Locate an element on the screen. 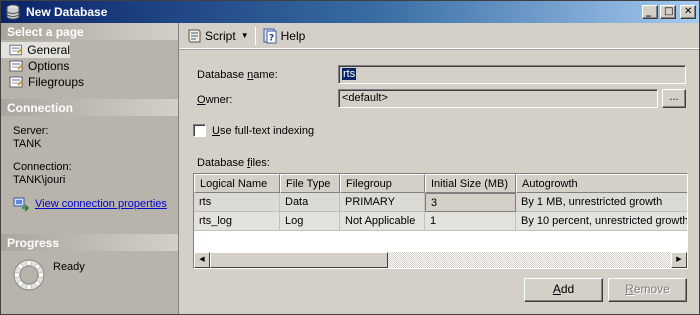  owner-field: <default> is located at coordinates (498, 98).